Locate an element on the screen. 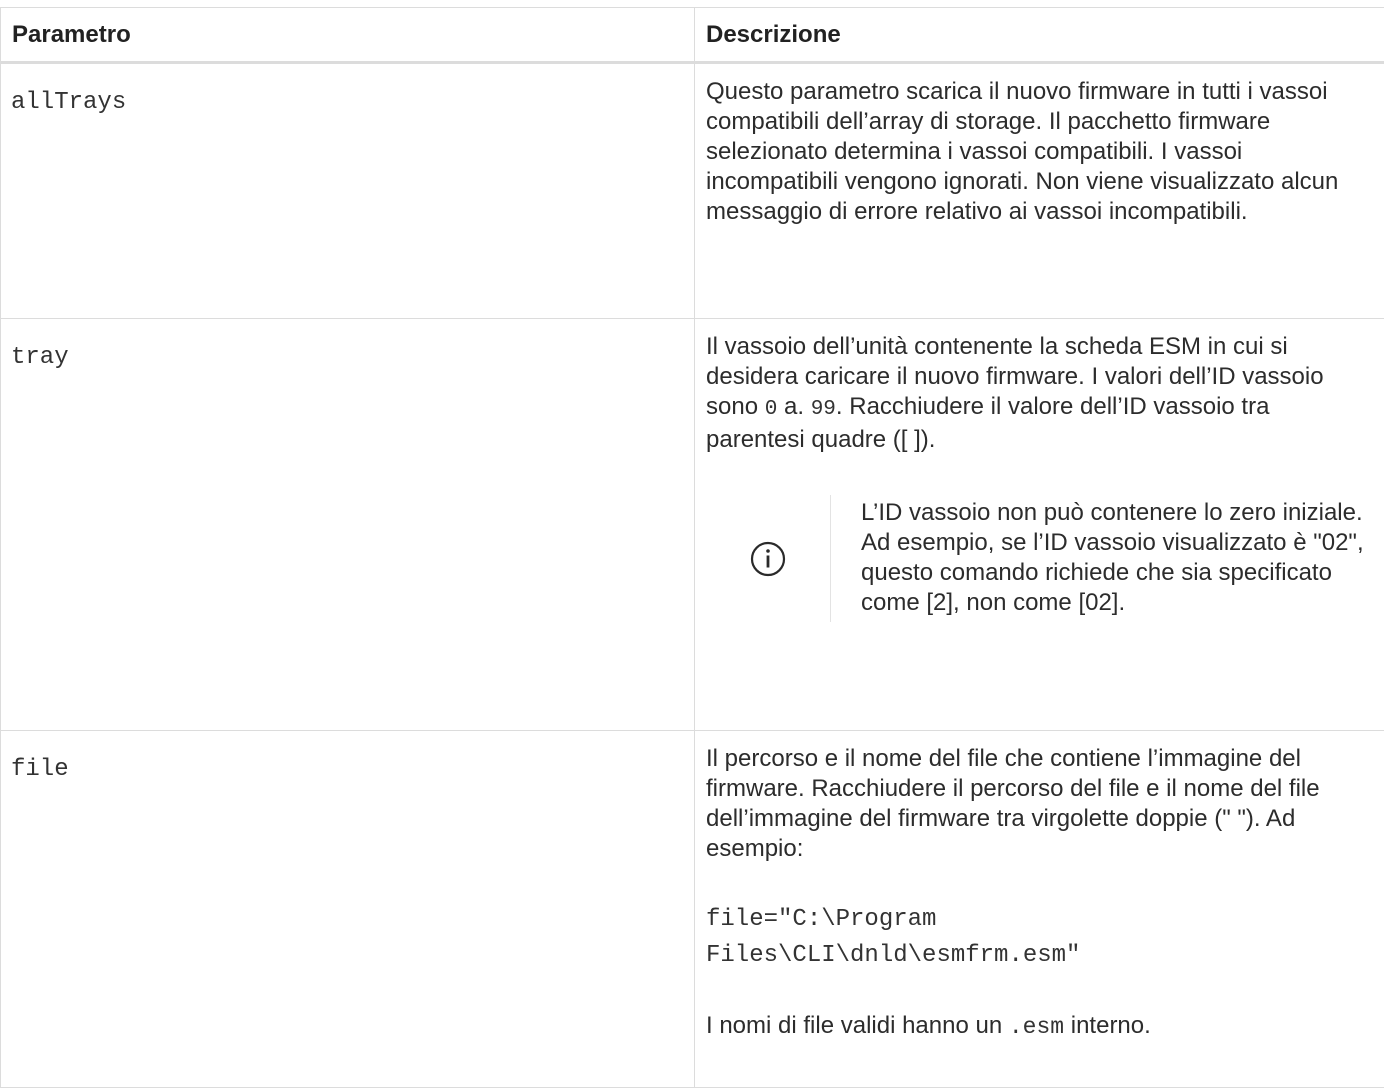 This screenshot has width=1384, height=1088. inline-code: 0 is located at coordinates (771, 409).